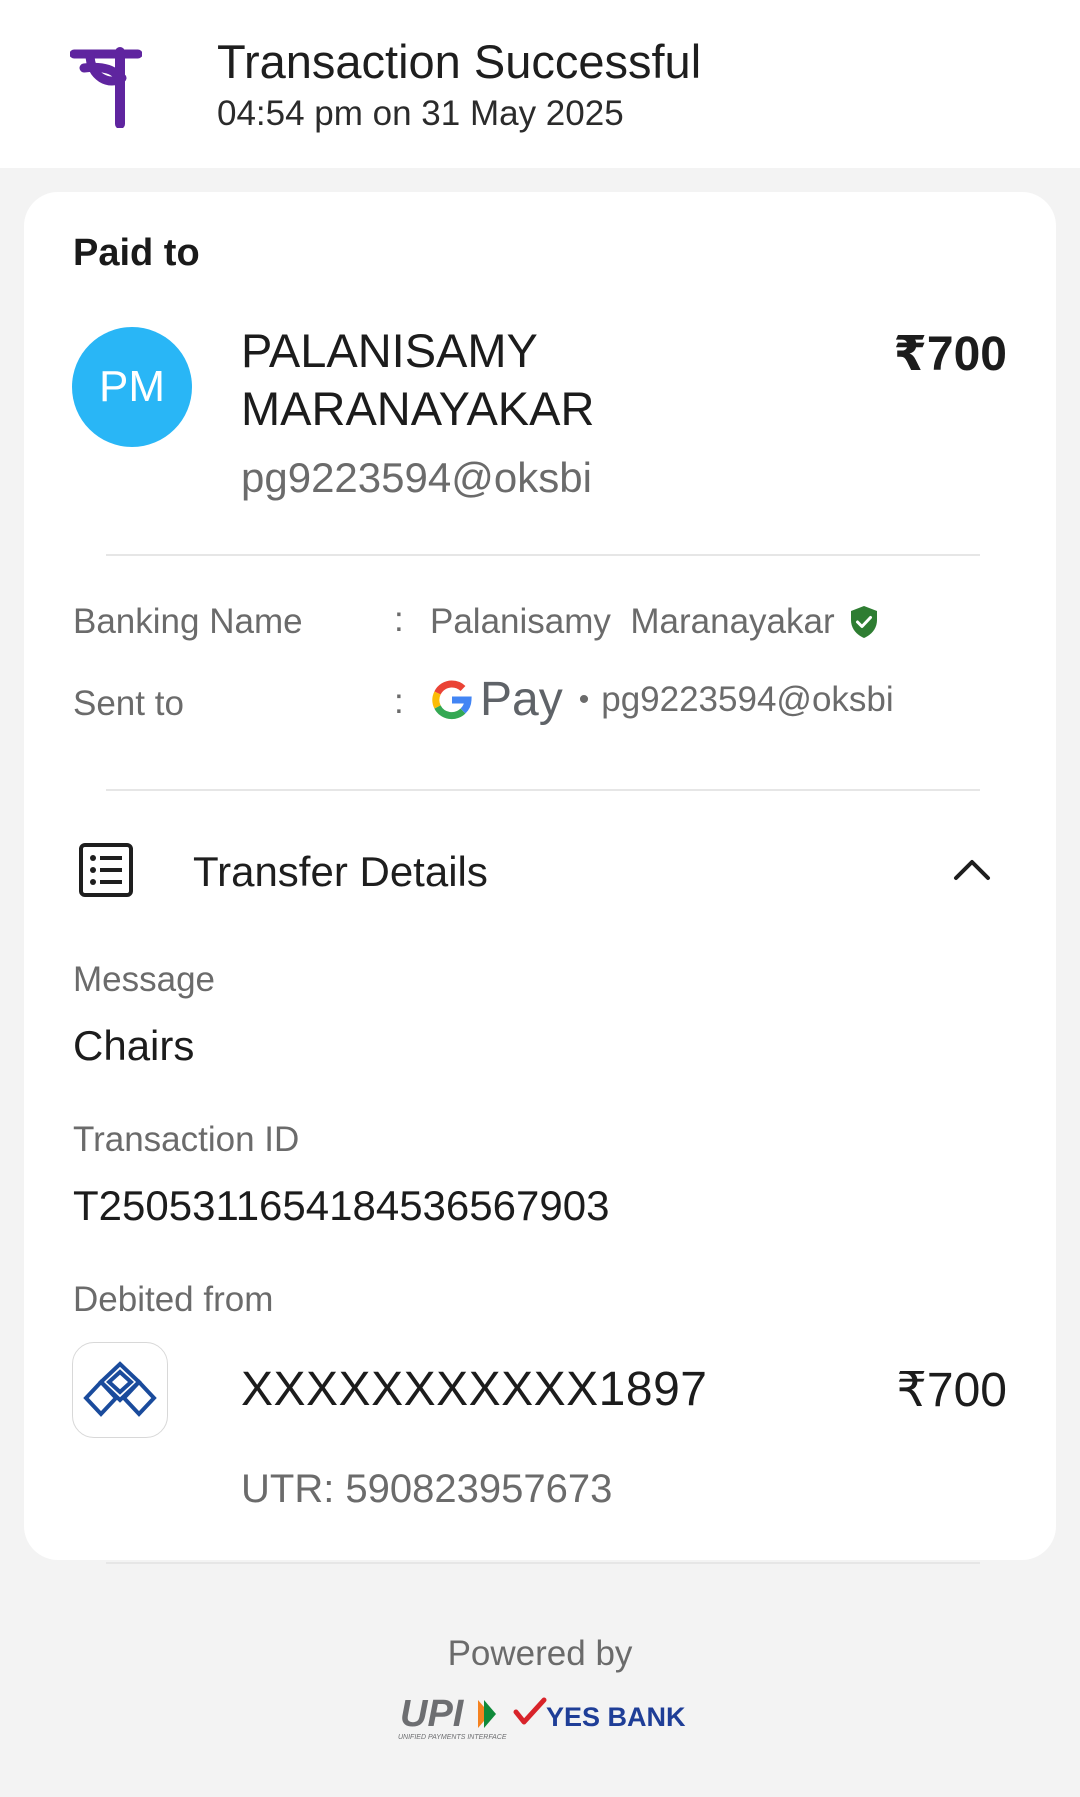  I want to click on banking-name-value: Palanisamy Maranayakar, so click(632, 621).